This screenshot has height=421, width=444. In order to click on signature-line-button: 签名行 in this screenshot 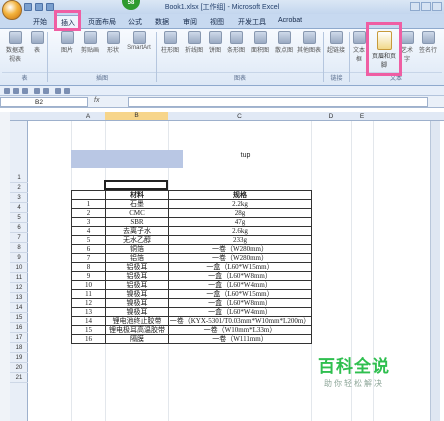, I will do `click(428, 42)`.